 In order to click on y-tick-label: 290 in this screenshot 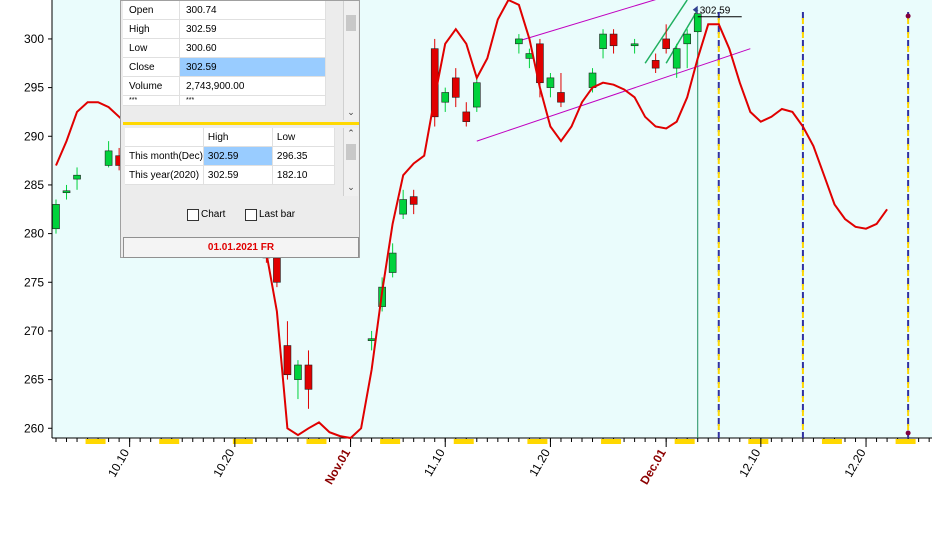, I will do `click(34, 136)`.